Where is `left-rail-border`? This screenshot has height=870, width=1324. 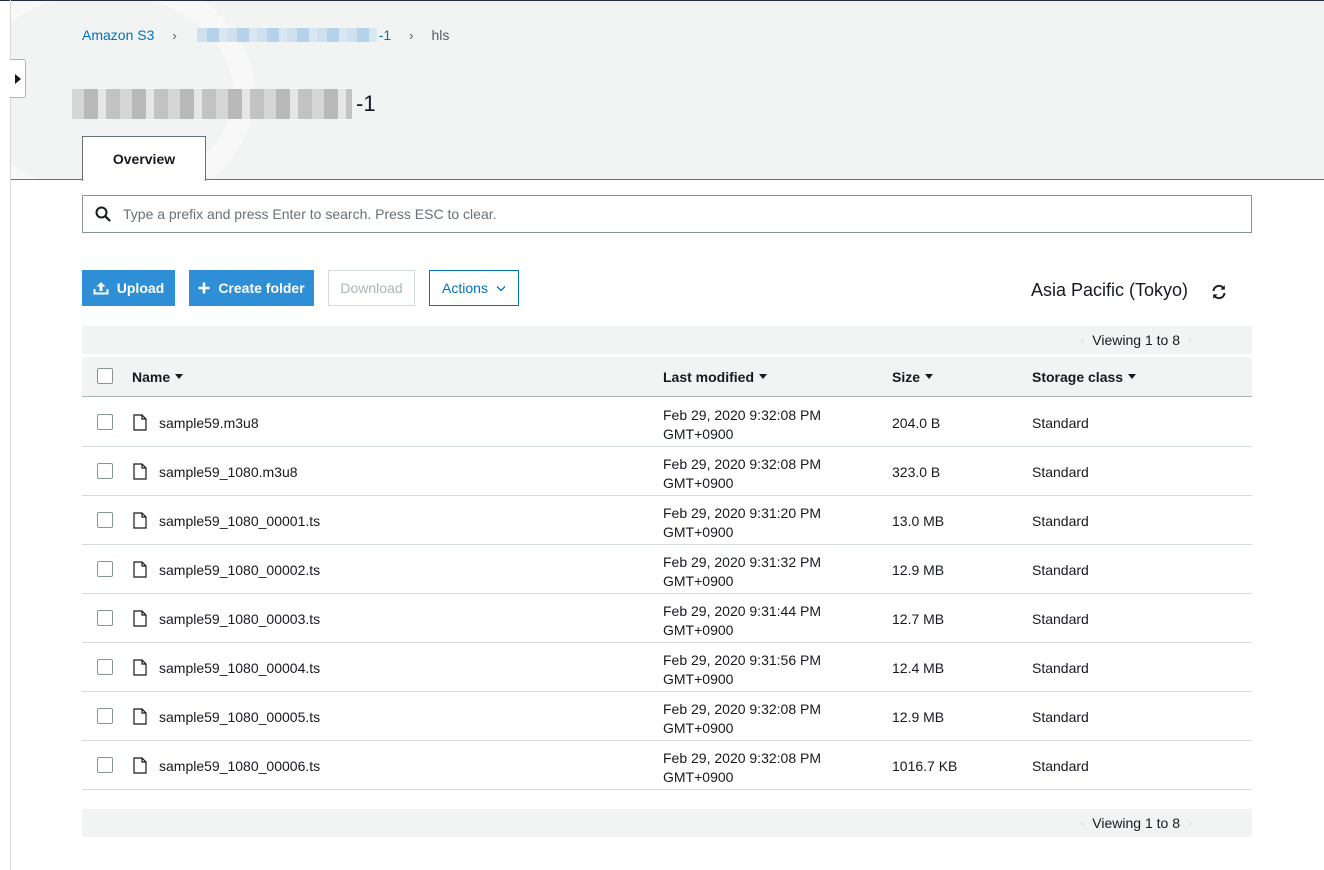
left-rail-border is located at coordinates (10, 435).